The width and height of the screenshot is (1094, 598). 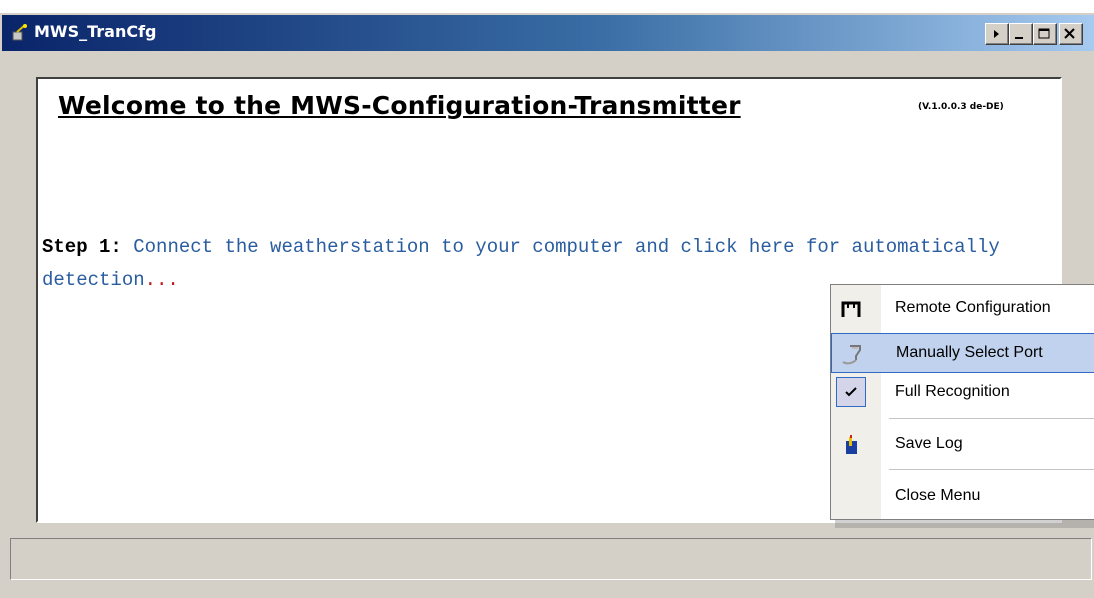 What do you see at coordinates (95, 31) in the screenshot?
I see `window-title: MWS_TranCfg` at bounding box center [95, 31].